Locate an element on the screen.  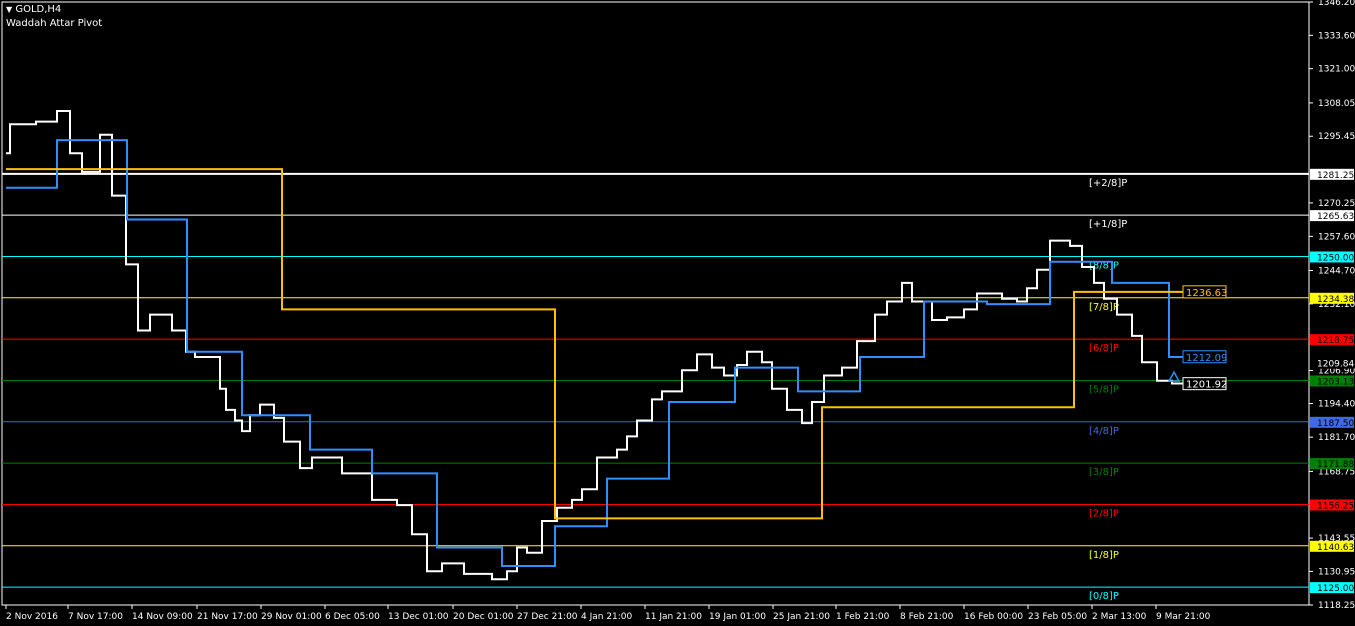
price-tick-label: 1270.25 is located at coordinates (1336, 204).